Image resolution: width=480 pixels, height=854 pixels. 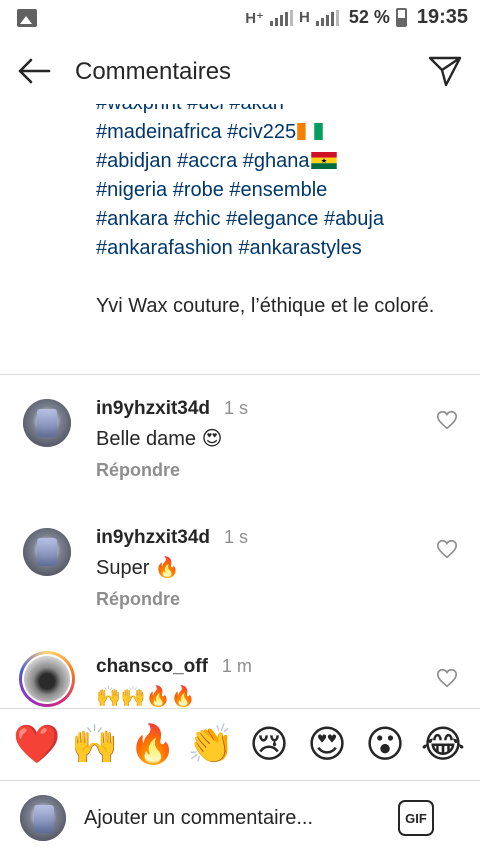 I want to click on comment-item: in9yhzxit34d 1 s Belle dame 😍 Répondre, so click(x=240, y=435).